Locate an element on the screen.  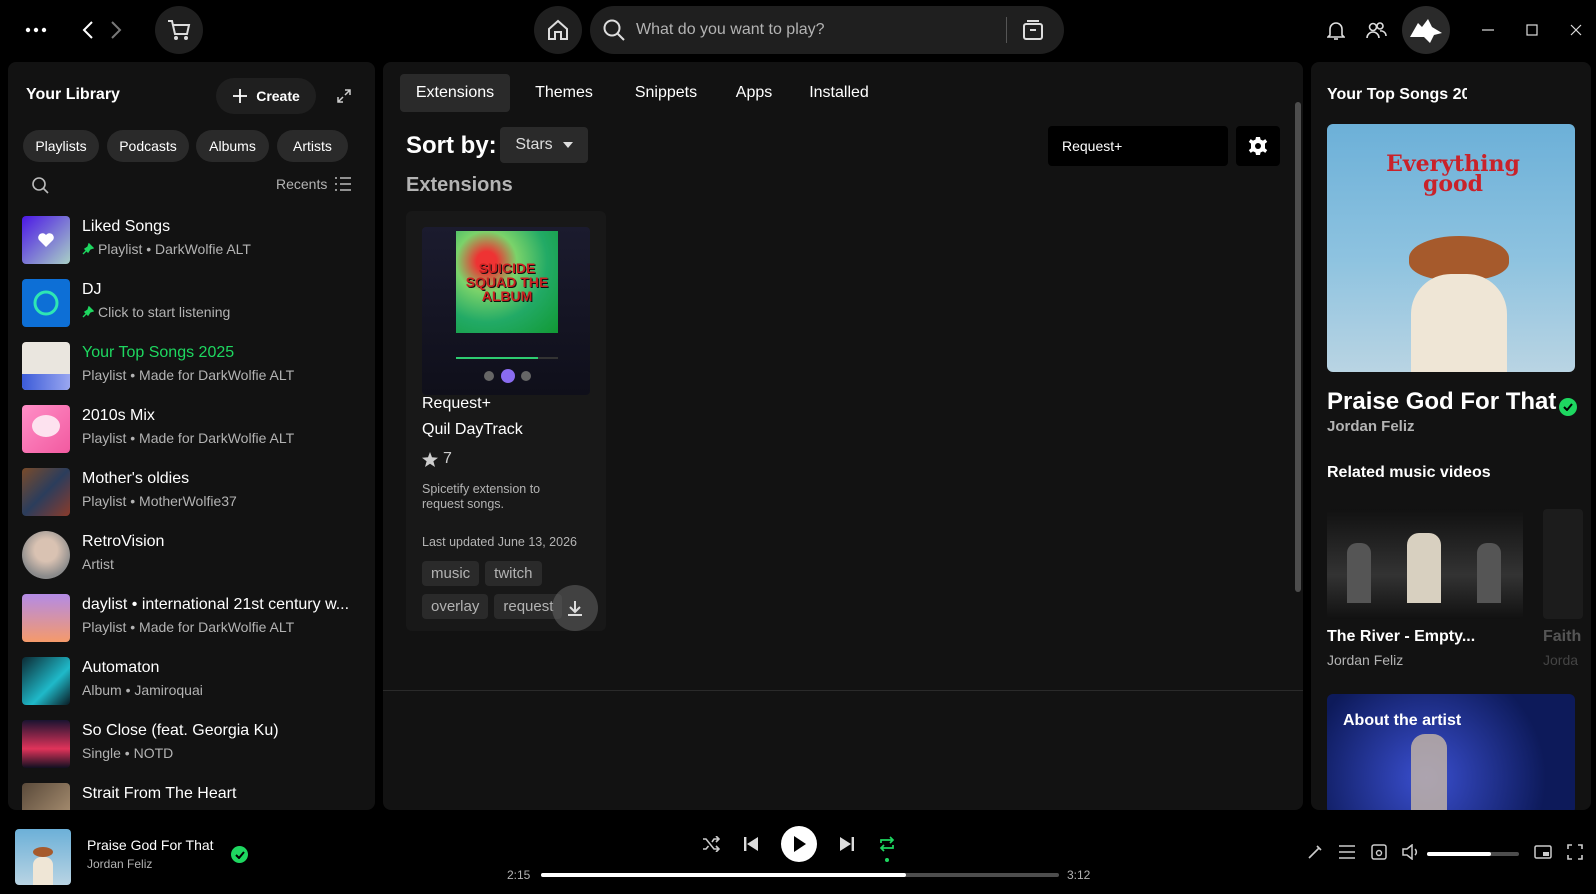
library-item-subtitle: Playlist • Made for DarkWolfie ALT is located at coordinates (188, 438).